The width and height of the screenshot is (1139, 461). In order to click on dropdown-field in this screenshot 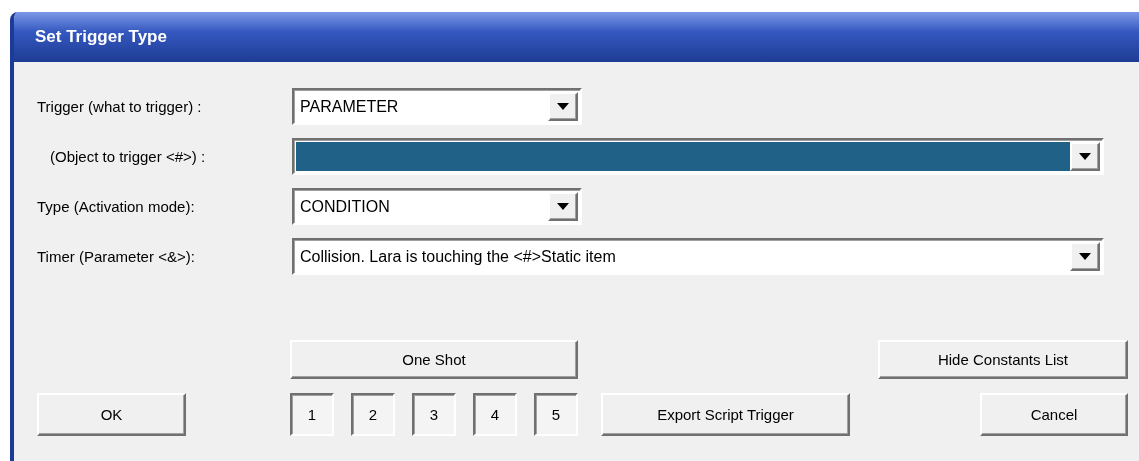, I will do `click(698, 156)`.